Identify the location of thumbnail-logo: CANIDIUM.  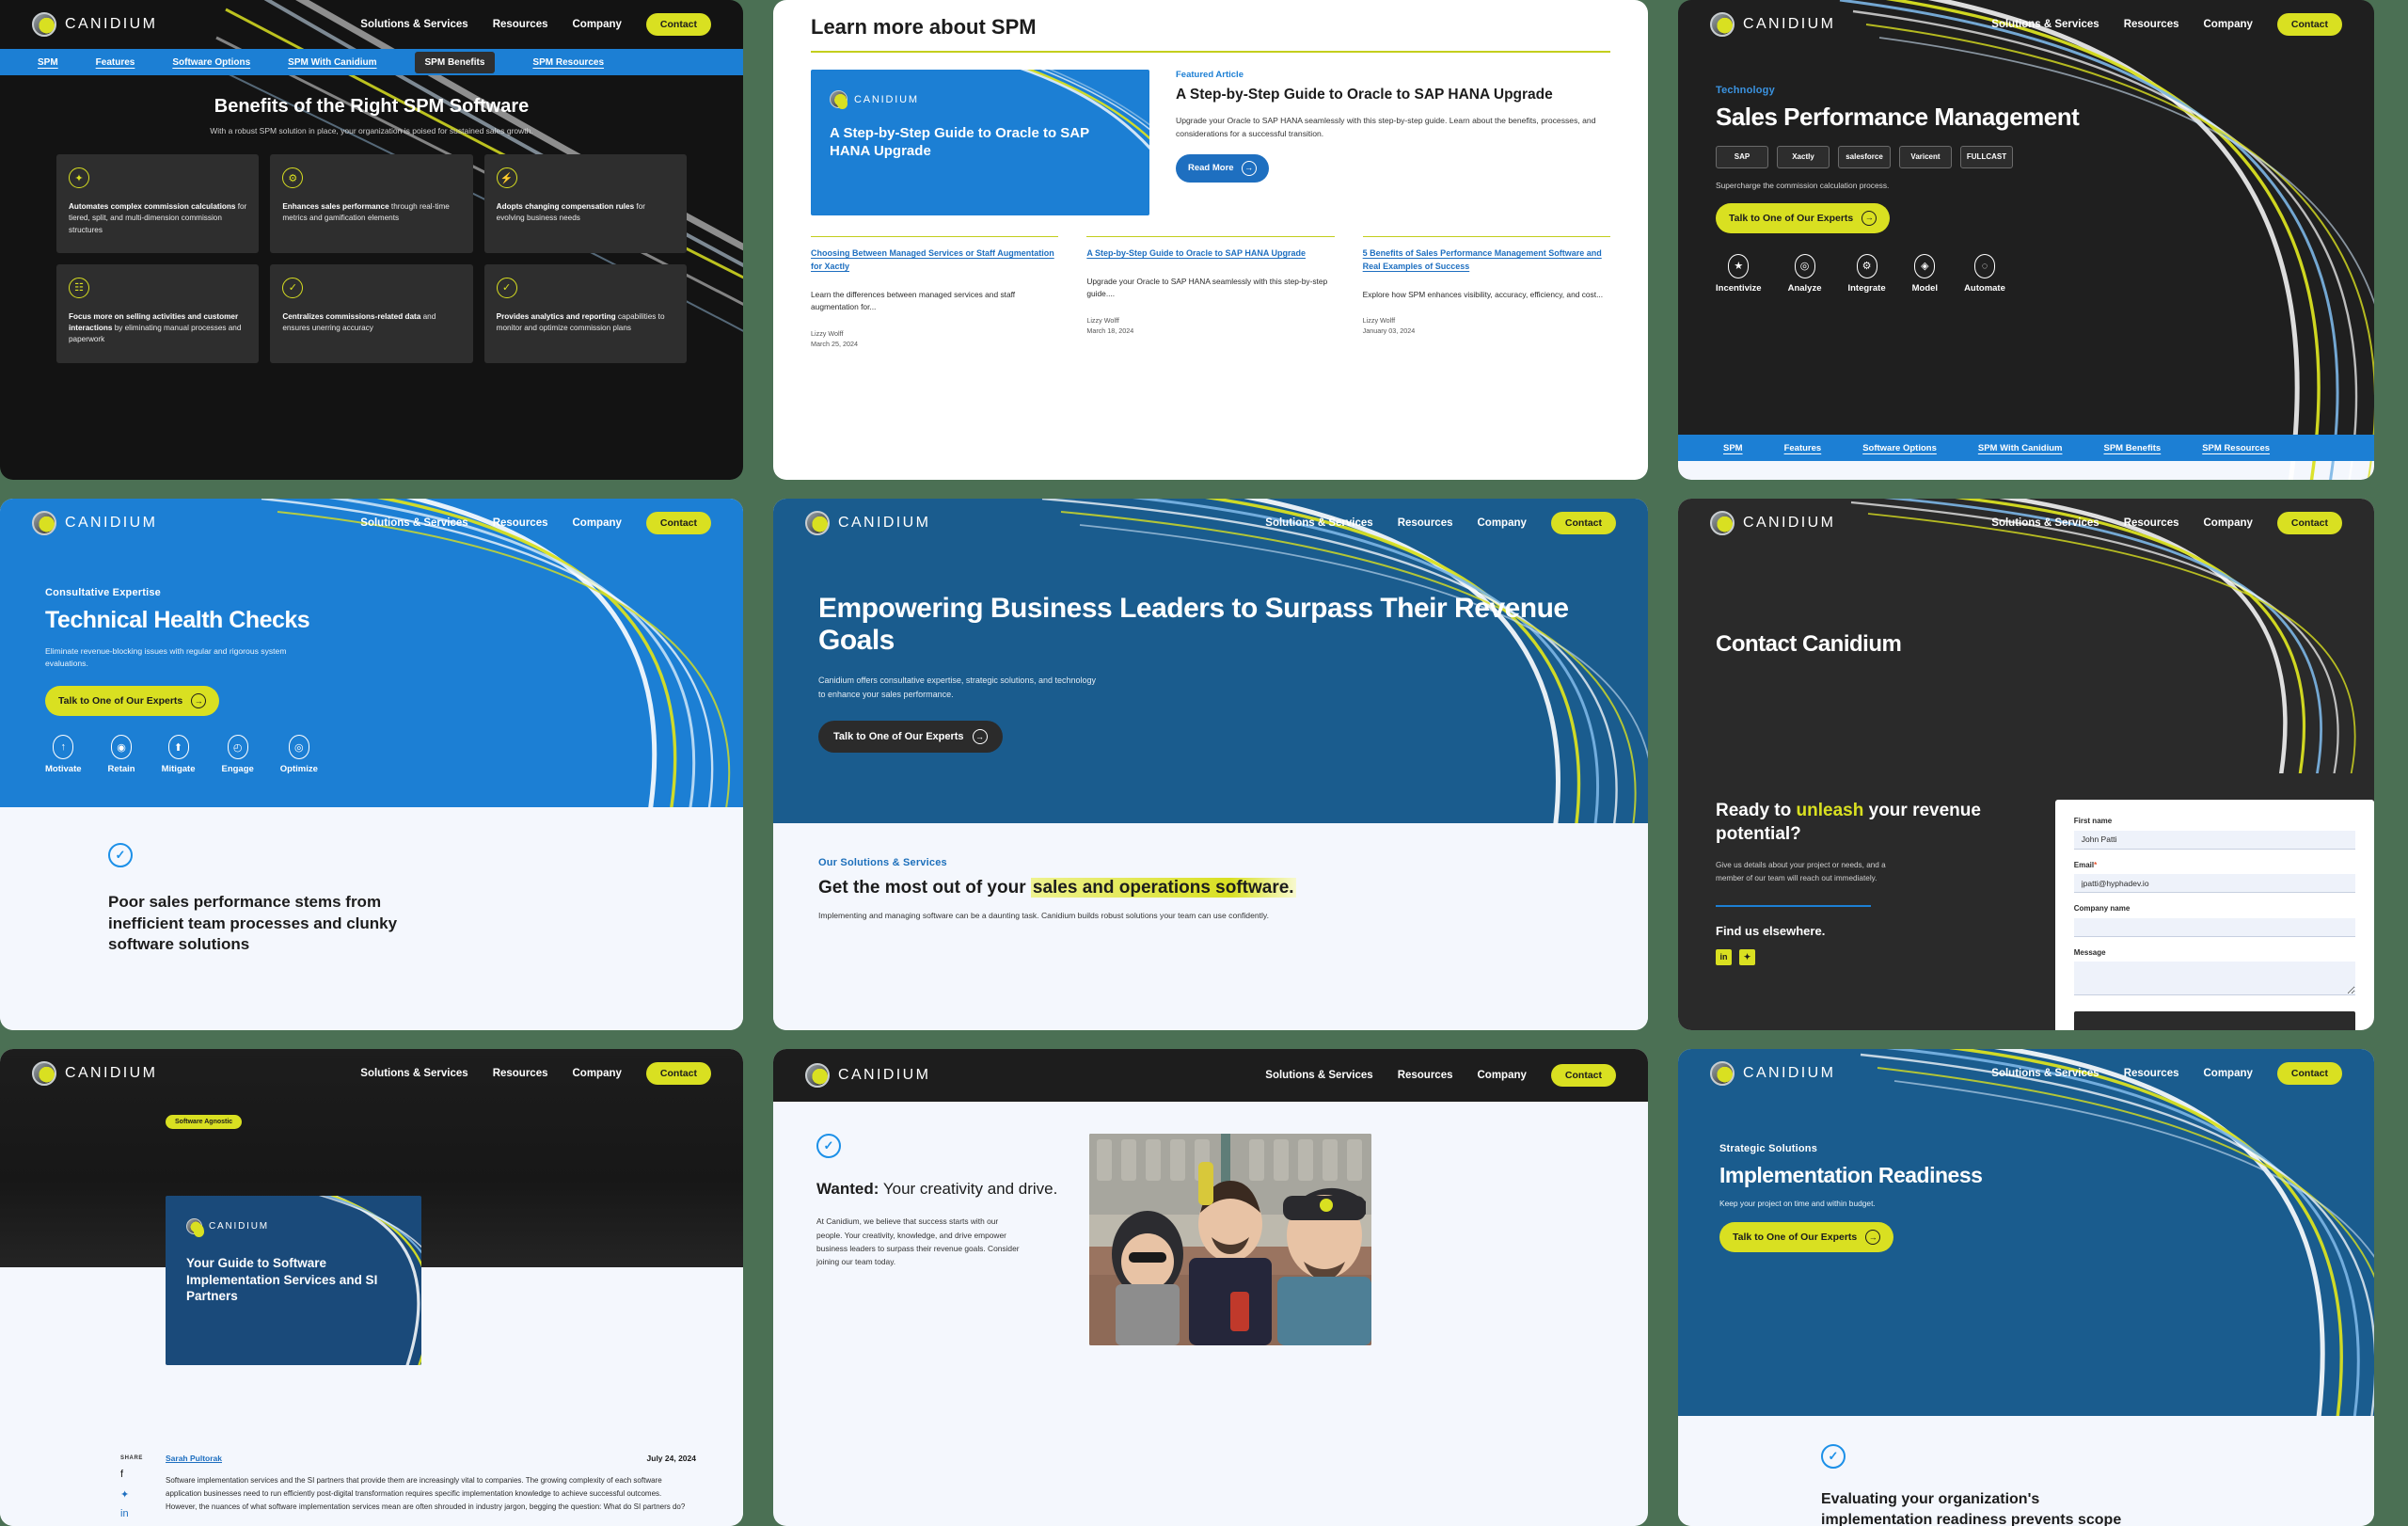
(981, 99).